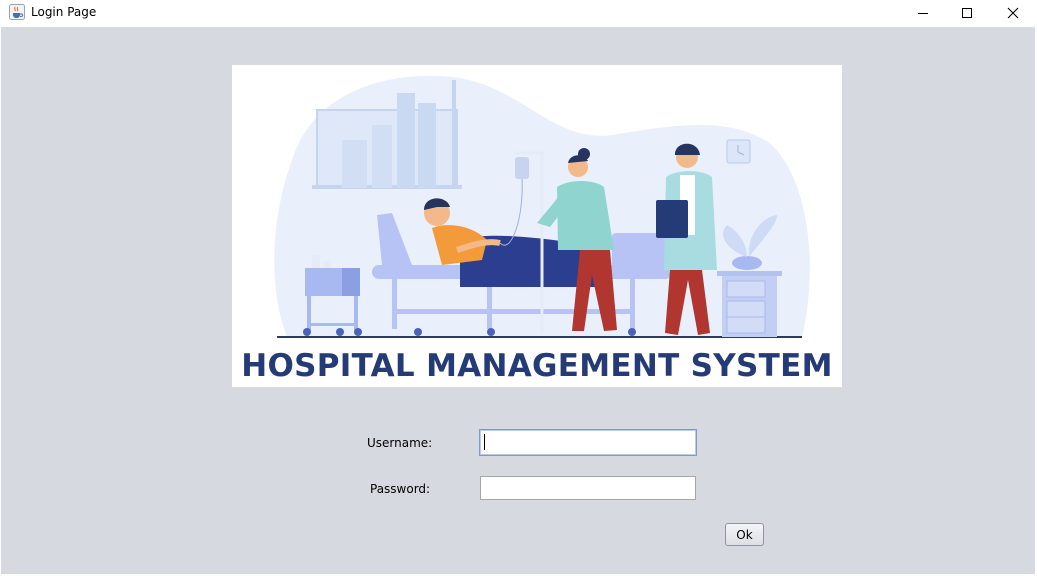 This screenshot has height=576, width=1037. Describe the element at coordinates (744, 534) in the screenshot. I see `ok-button: Ok` at that location.